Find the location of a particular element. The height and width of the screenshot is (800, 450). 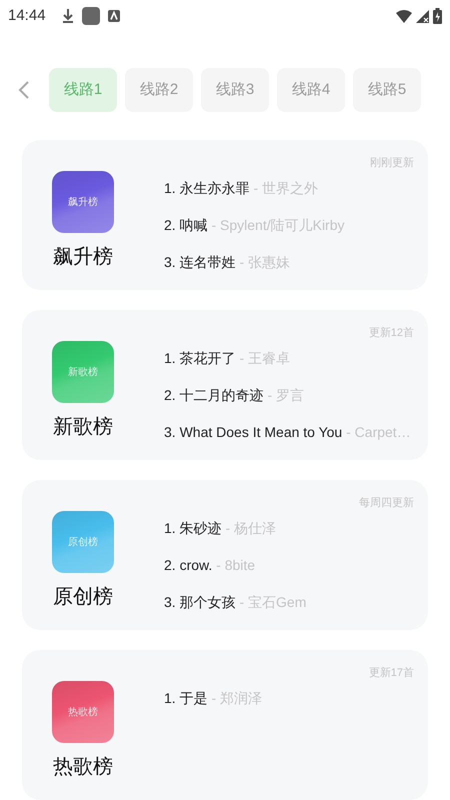

song-title: 2. 呐喊 is located at coordinates (186, 225).